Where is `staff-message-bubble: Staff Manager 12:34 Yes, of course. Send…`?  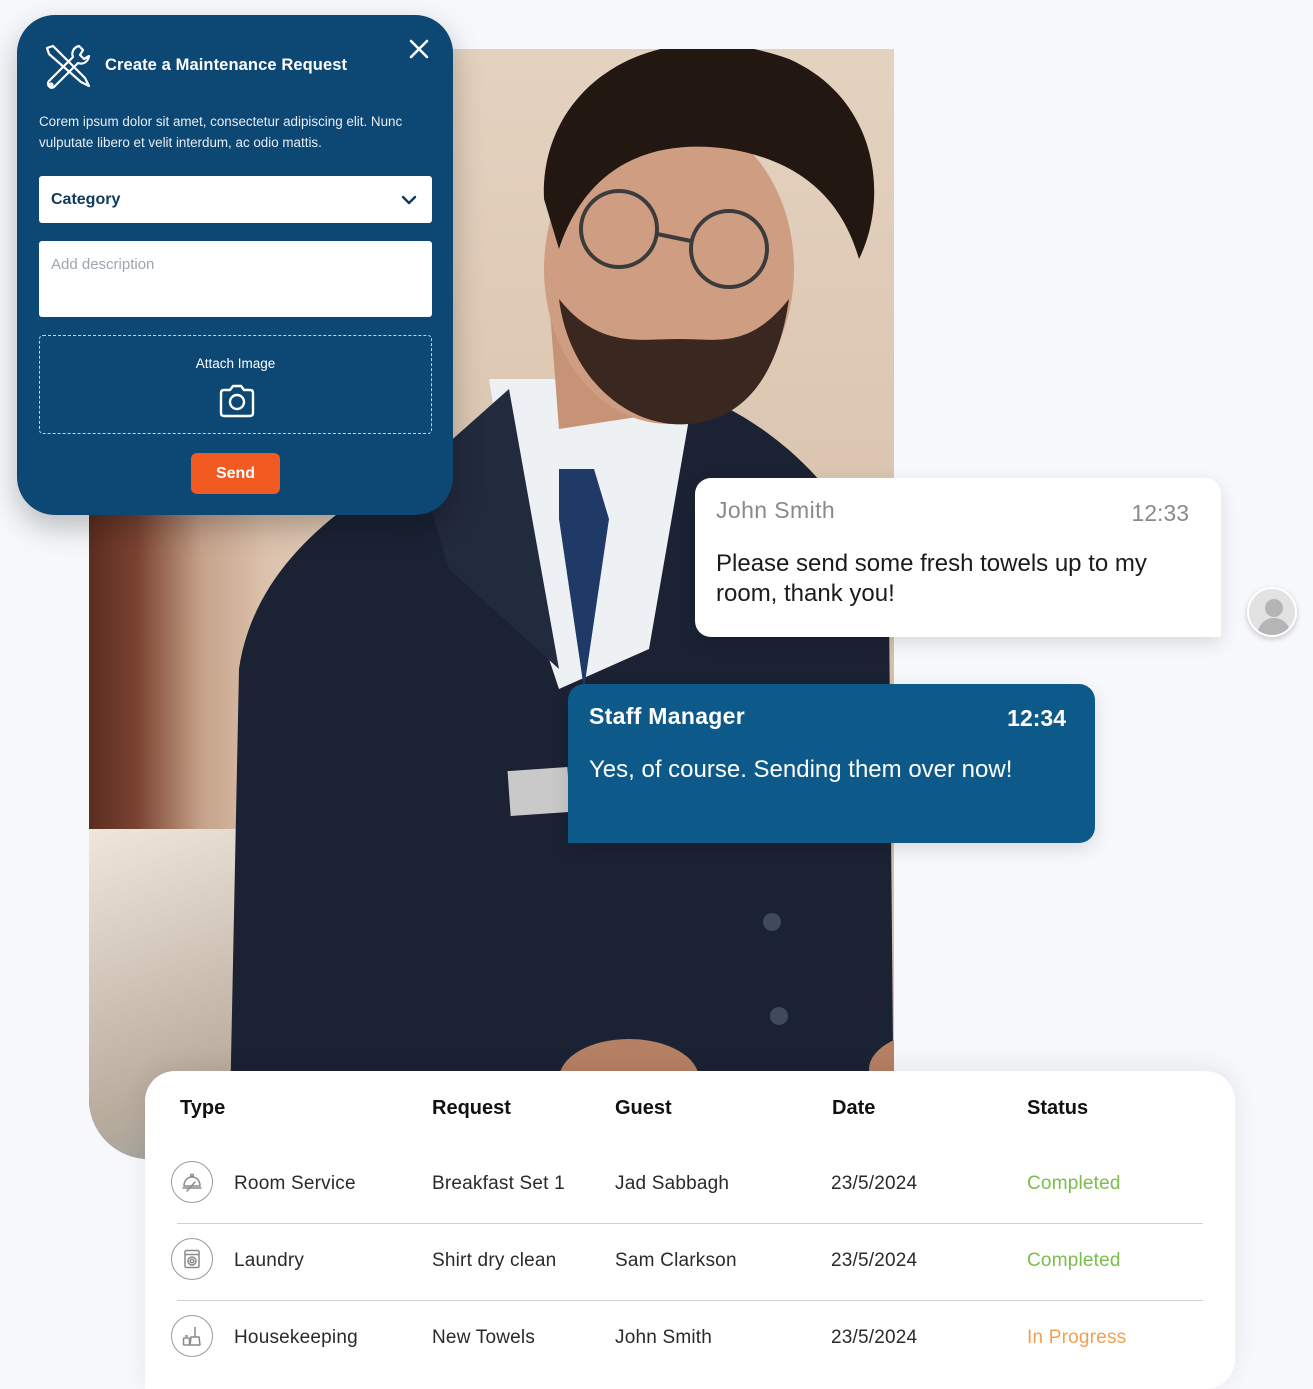
staff-message-bubble: Staff Manager 12:34 Yes, of course. Send… is located at coordinates (831, 763).